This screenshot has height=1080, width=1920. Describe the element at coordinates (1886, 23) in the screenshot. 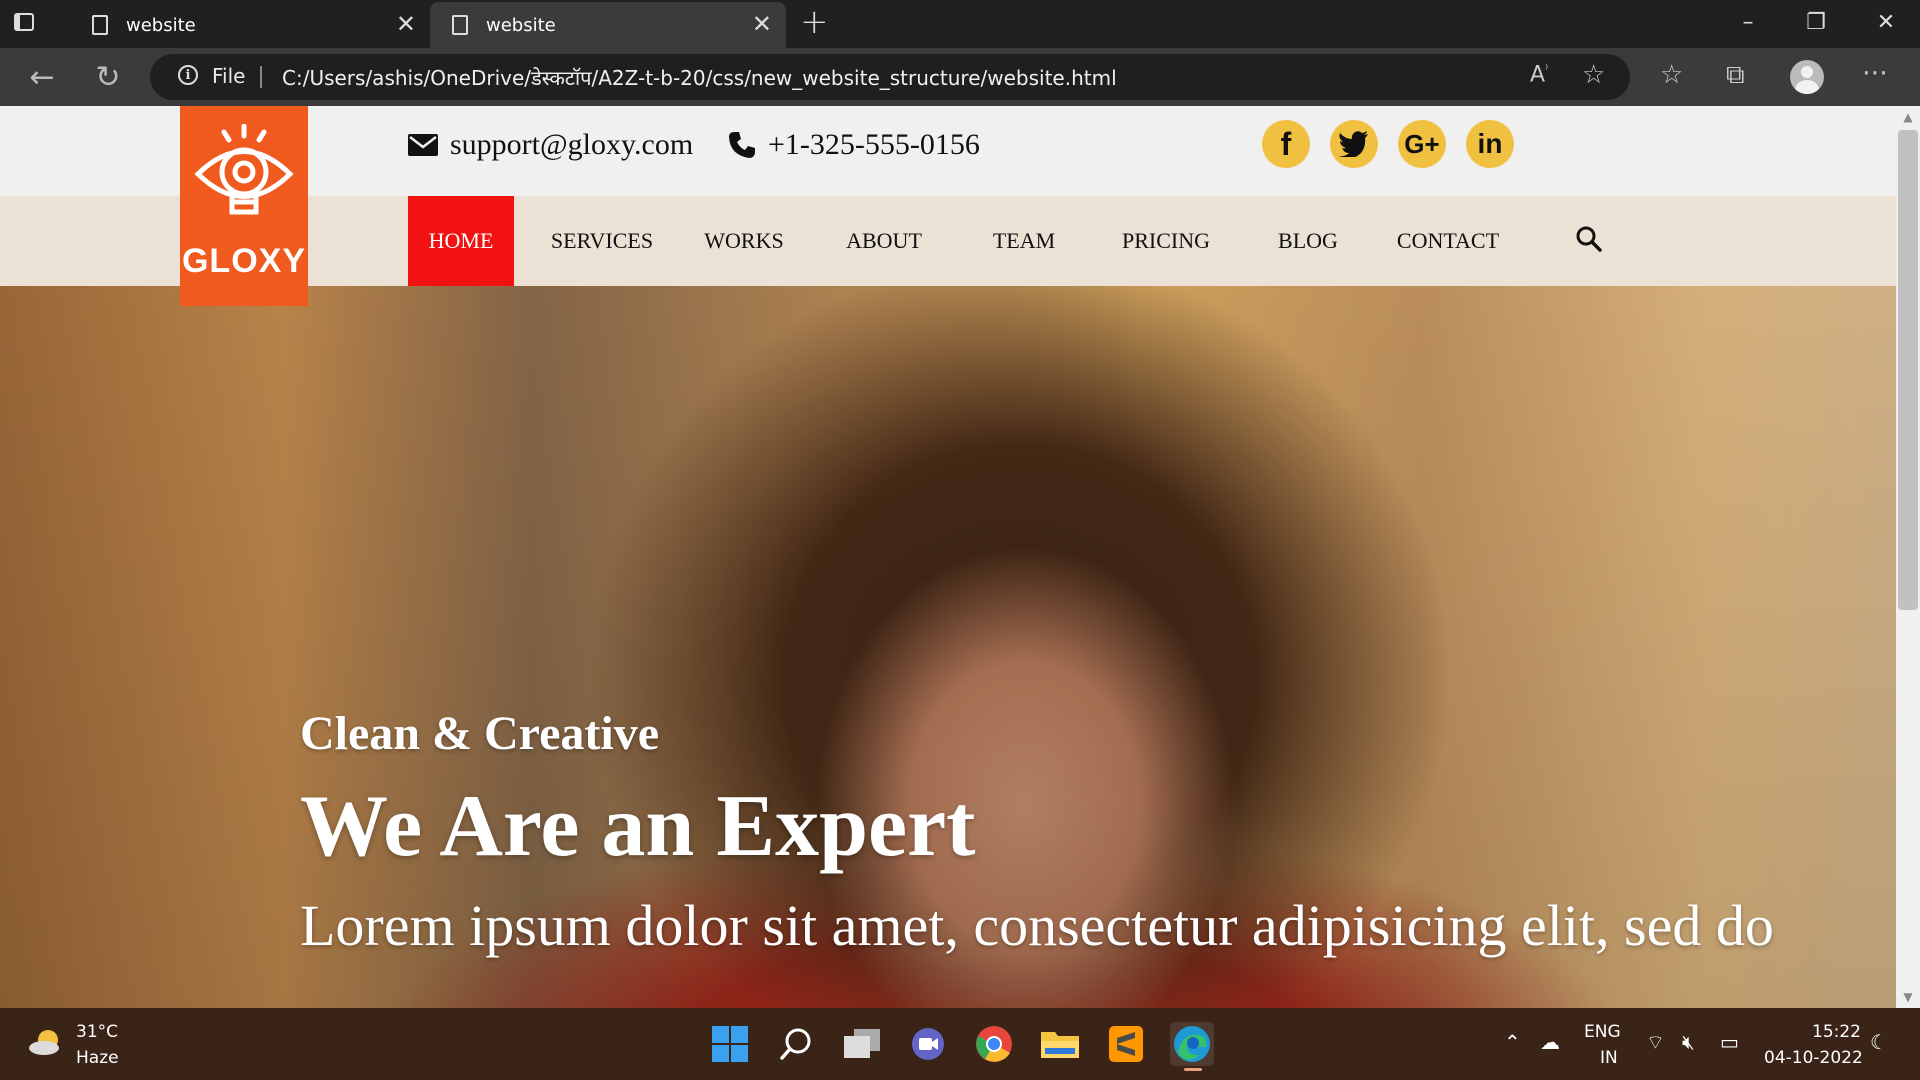

I see `close-window-button: ✕` at that location.